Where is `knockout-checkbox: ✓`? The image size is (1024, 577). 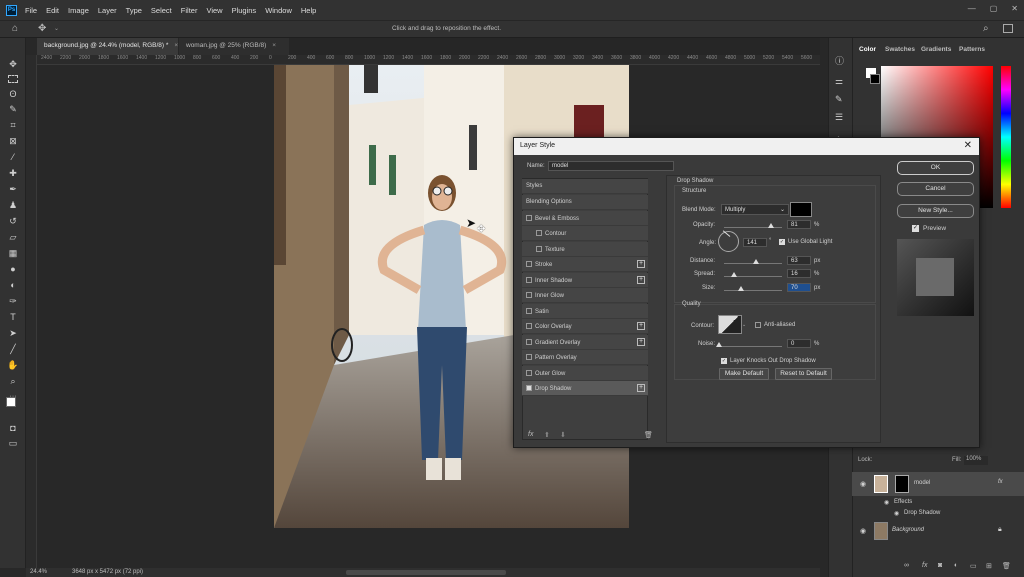 knockout-checkbox: ✓ is located at coordinates (724, 361).